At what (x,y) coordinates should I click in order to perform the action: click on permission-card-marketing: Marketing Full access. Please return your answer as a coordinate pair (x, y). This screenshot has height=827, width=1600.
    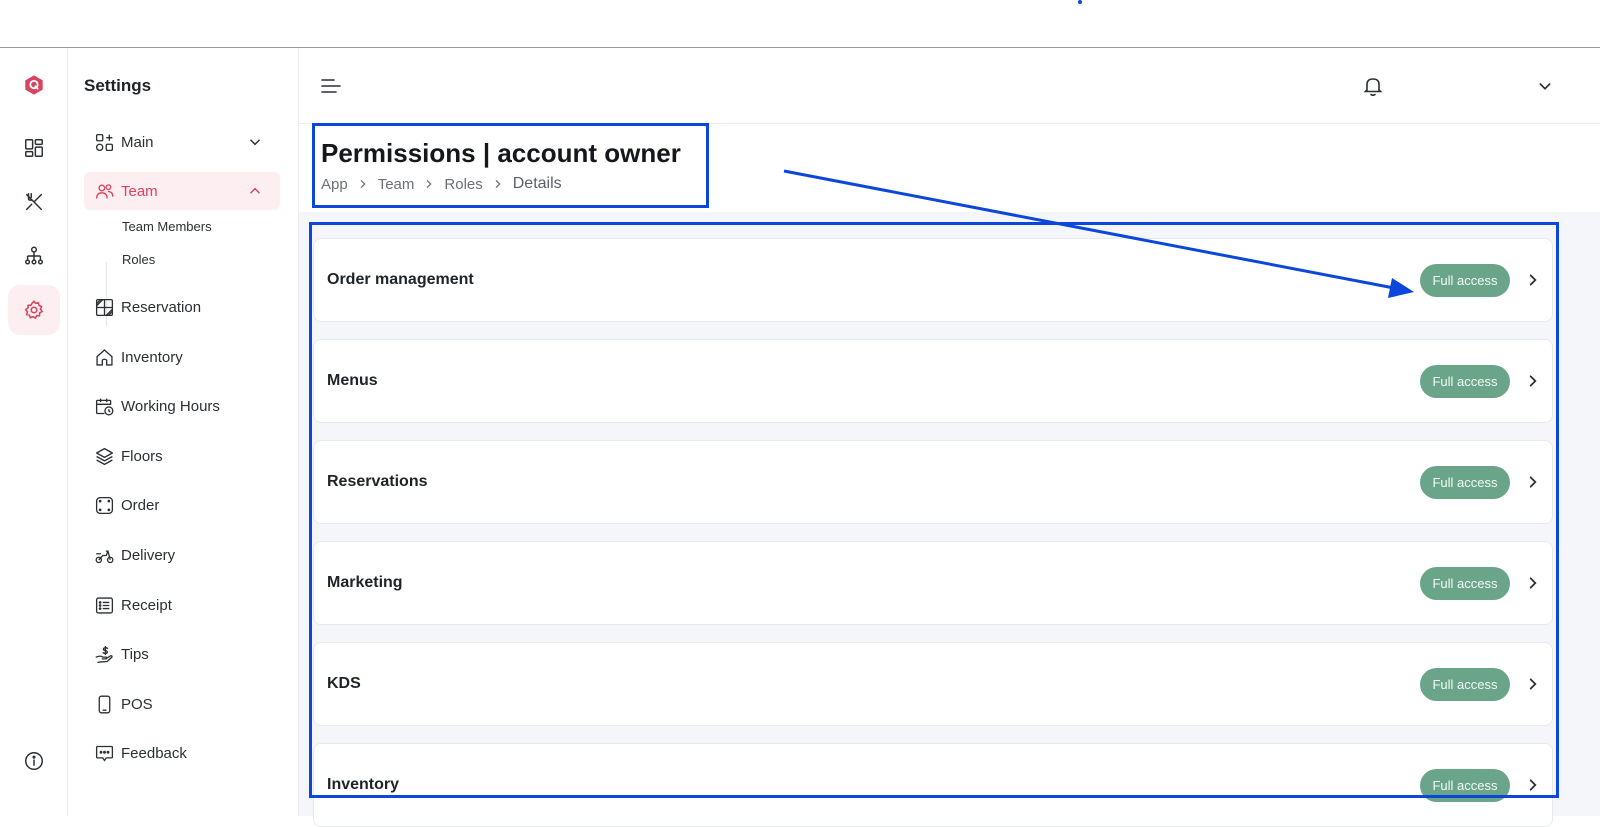
    Looking at the image, I should click on (933, 583).